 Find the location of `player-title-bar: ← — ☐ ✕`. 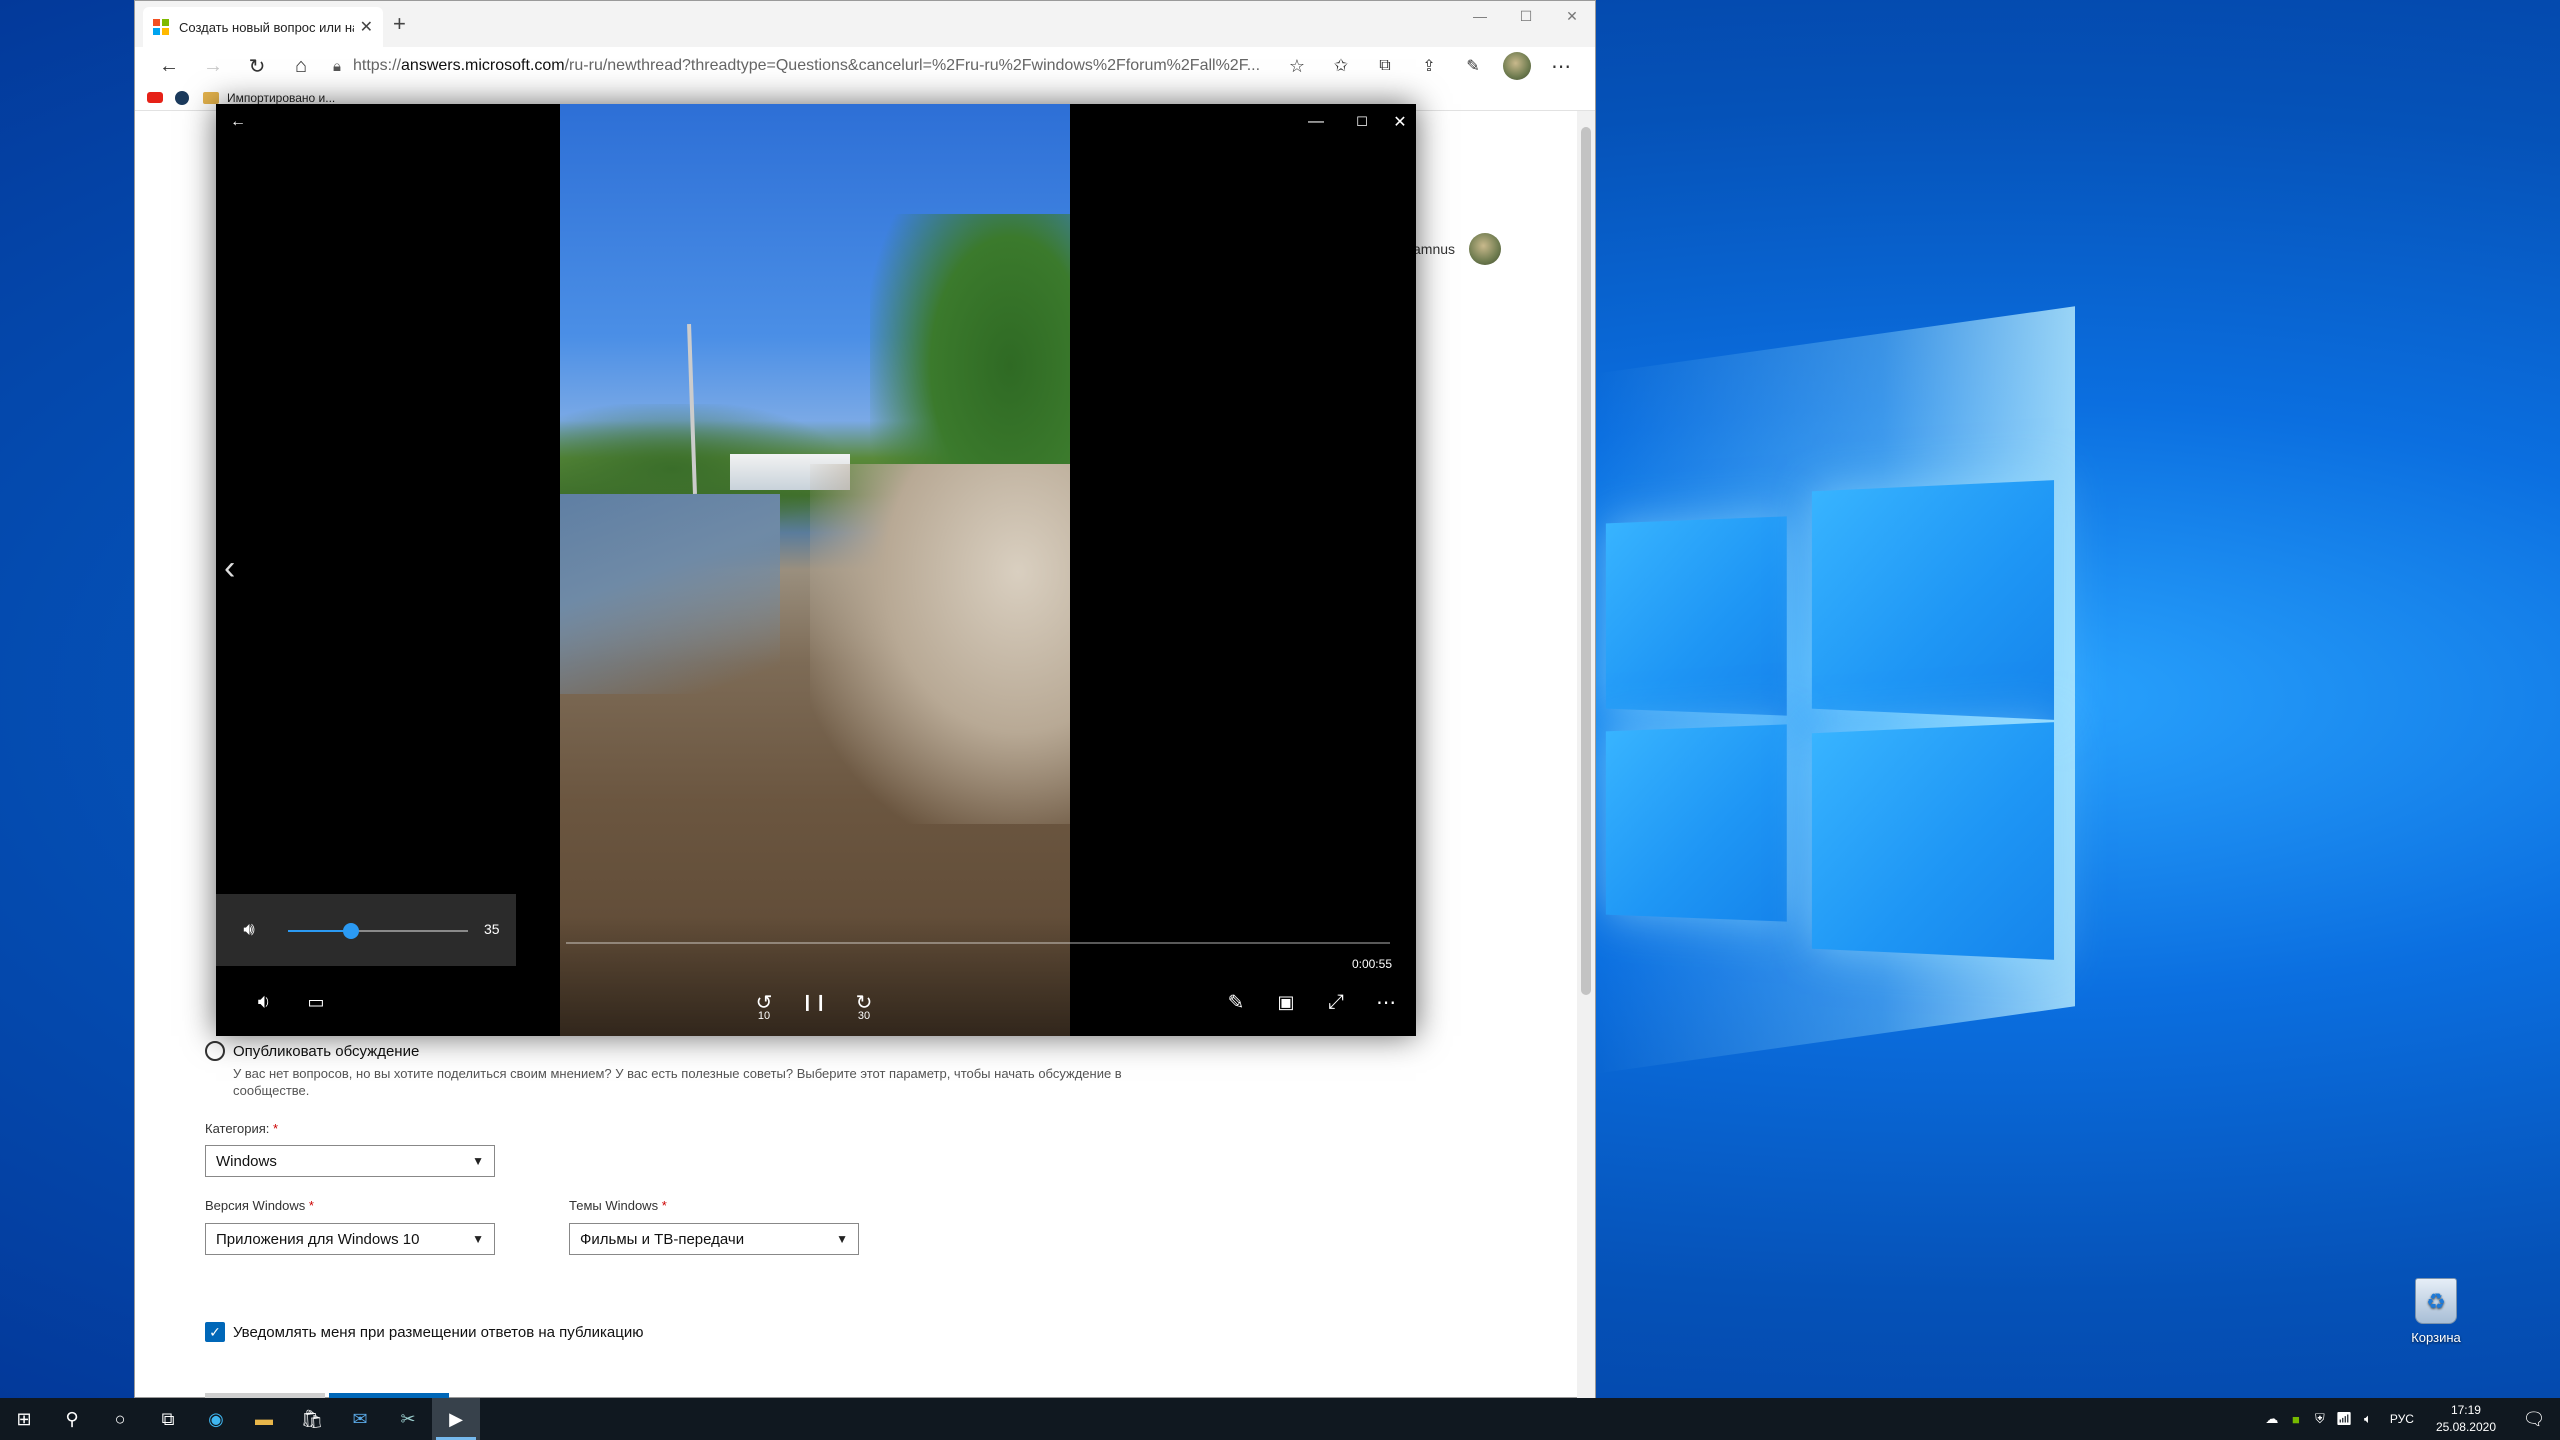

player-title-bar: ← — ☐ ✕ is located at coordinates (816, 122).